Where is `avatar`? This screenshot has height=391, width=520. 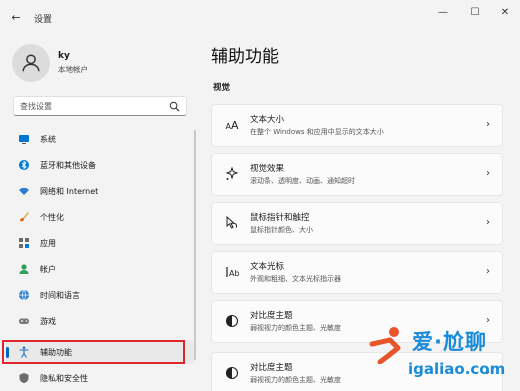
avatar is located at coordinates (31, 63).